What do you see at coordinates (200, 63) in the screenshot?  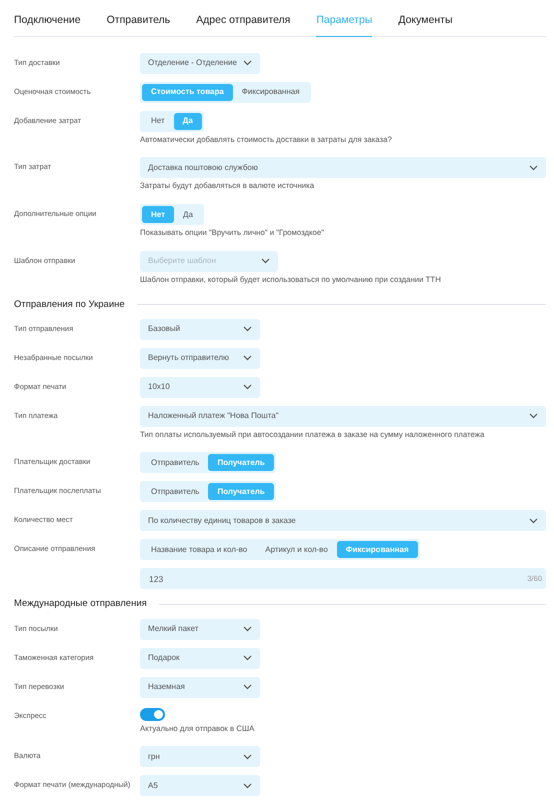 I see `dropdown: Отделение - Отделение` at bounding box center [200, 63].